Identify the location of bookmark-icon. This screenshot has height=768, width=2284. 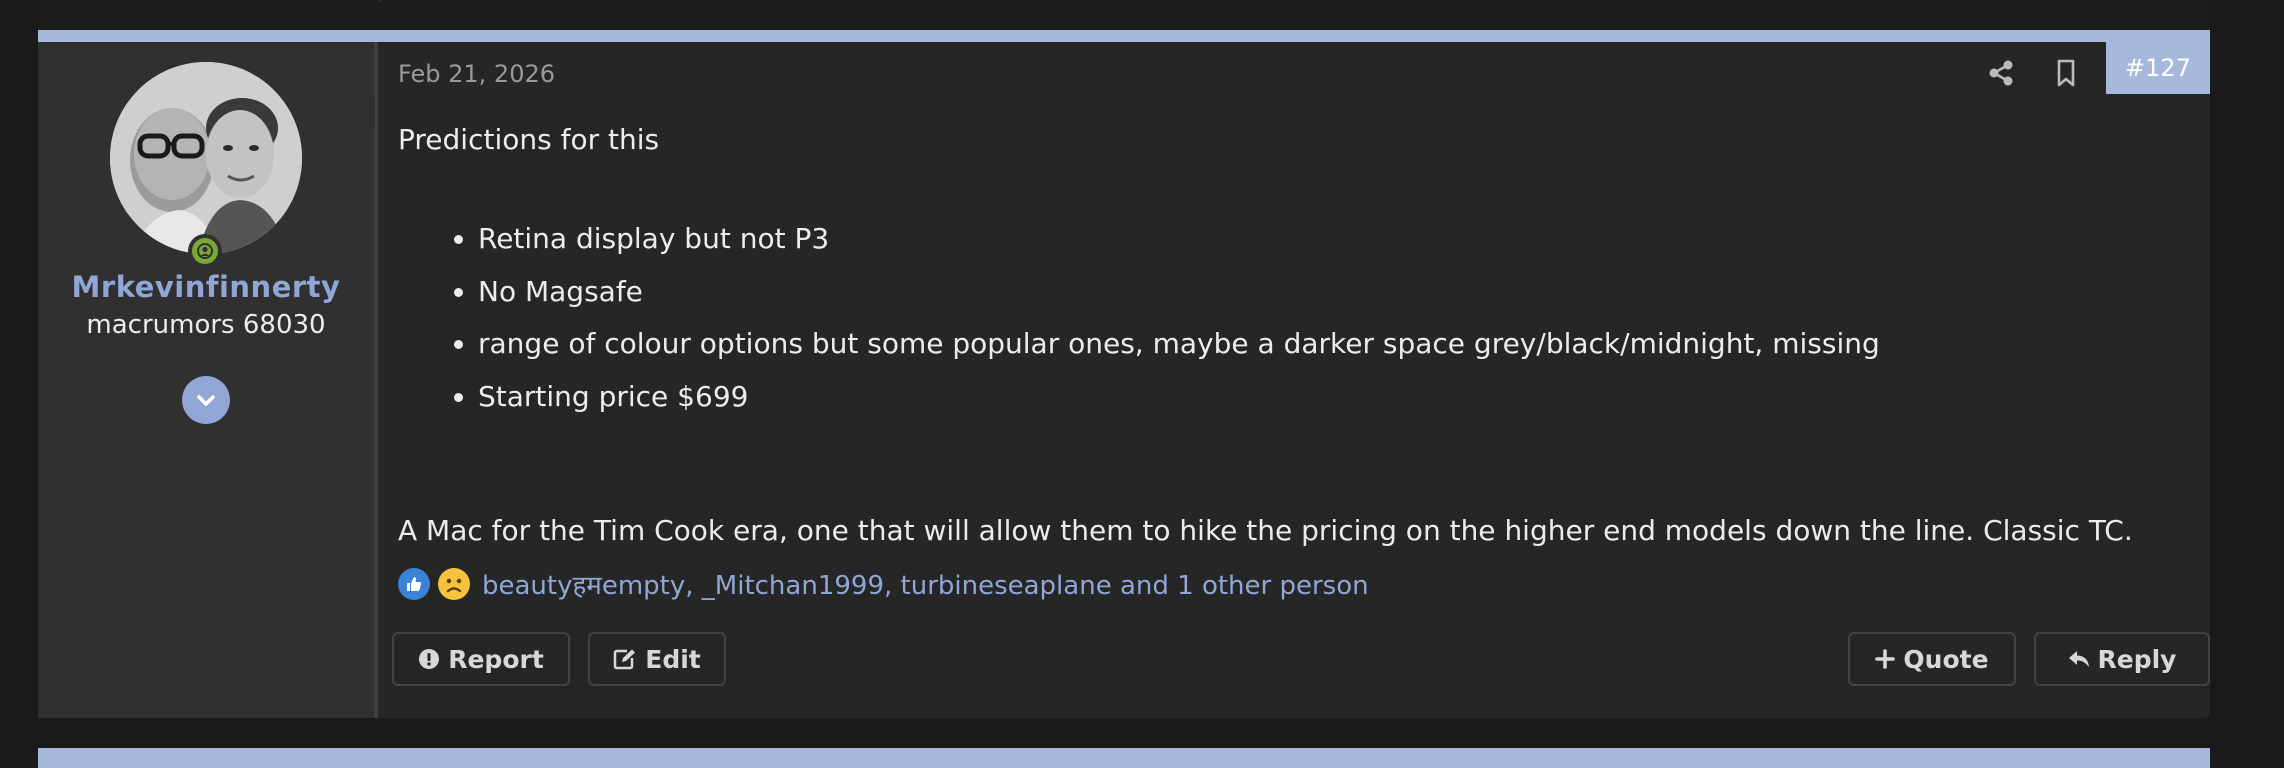
(2066, 73).